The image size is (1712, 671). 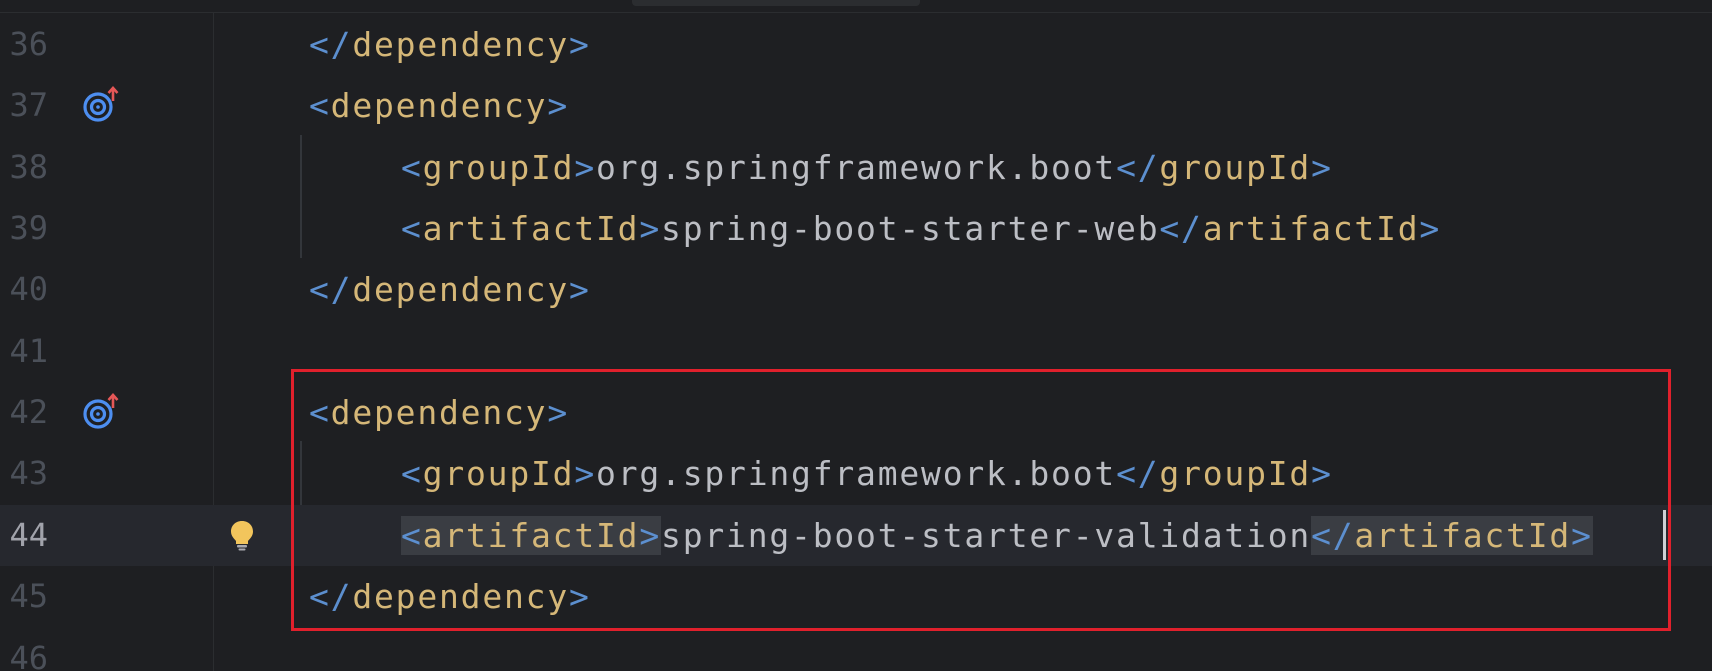 I want to click on line-number: 44, so click(x=28, y=535).